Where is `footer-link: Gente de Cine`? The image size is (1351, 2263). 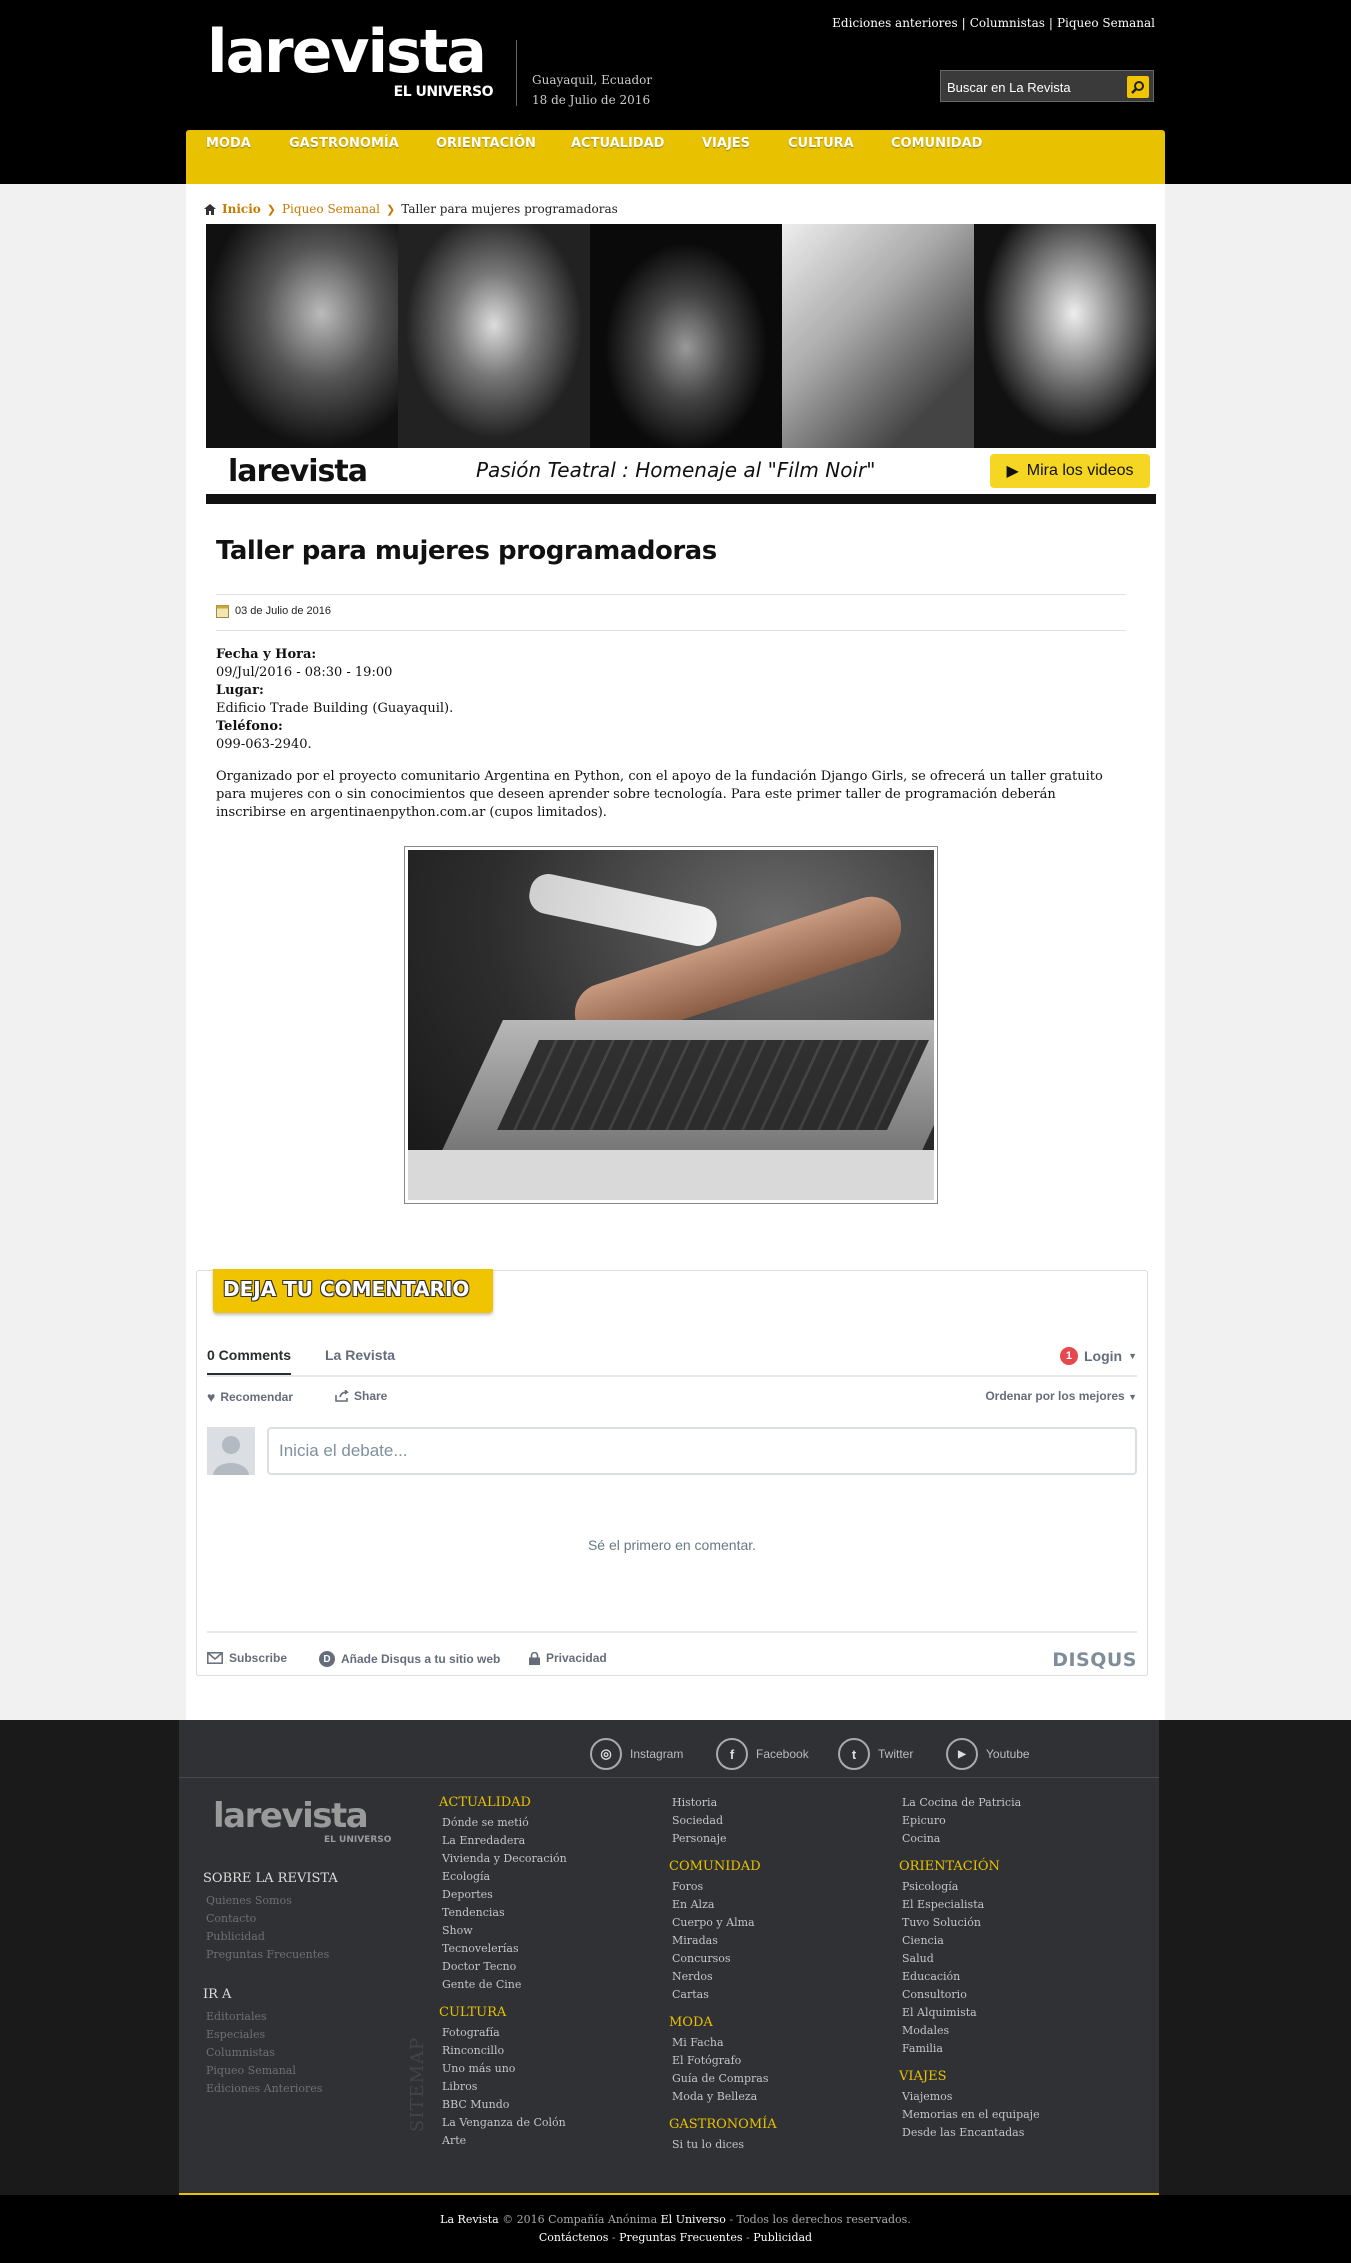 footer-link: Gente de Cine is located at coordinates (503, 1985).